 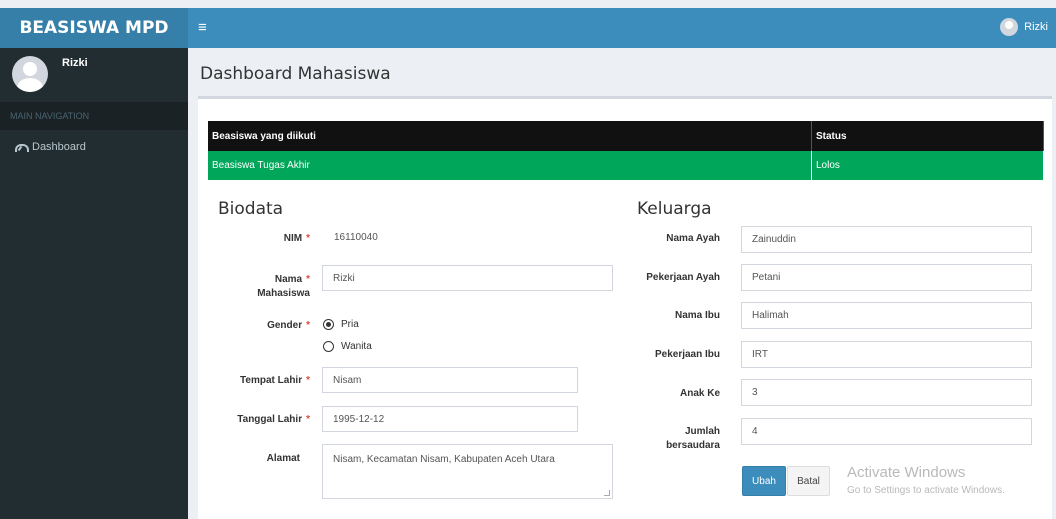 I want to click on jumlah-bersaudara-label: Jumlah bersaudara, so click(x=693, y=438).